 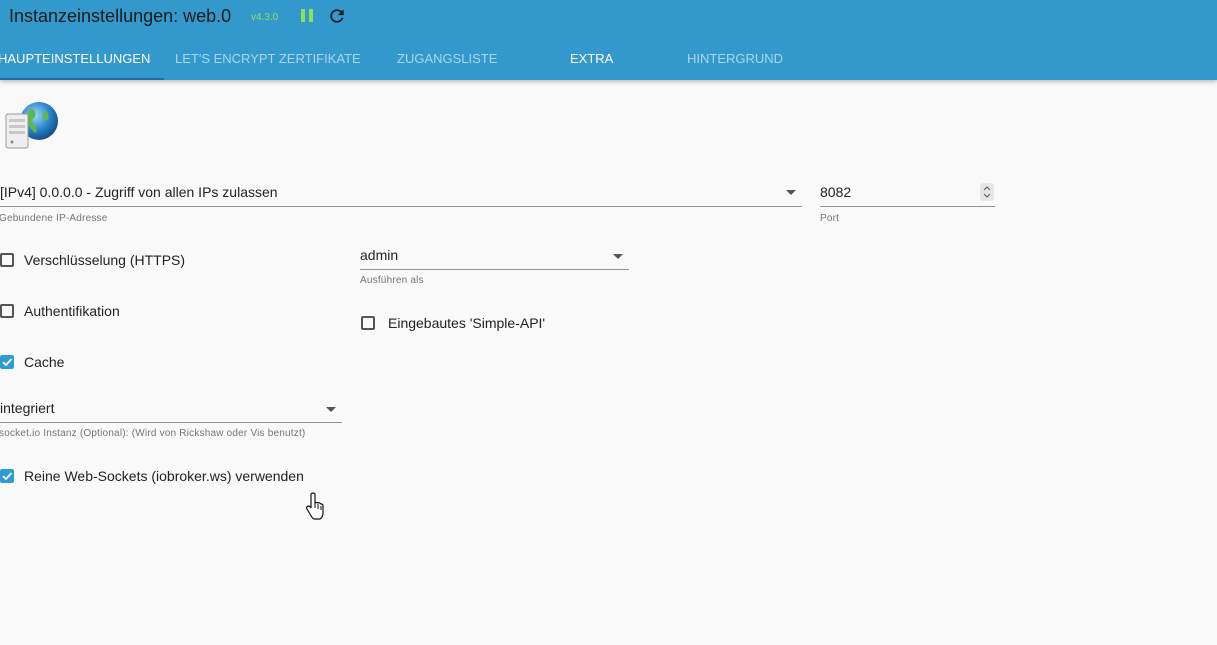 What do you see at coordinates (7, 476) in the screenshot?
I see `websockets-checkbox` at bounding box center [7, 476].